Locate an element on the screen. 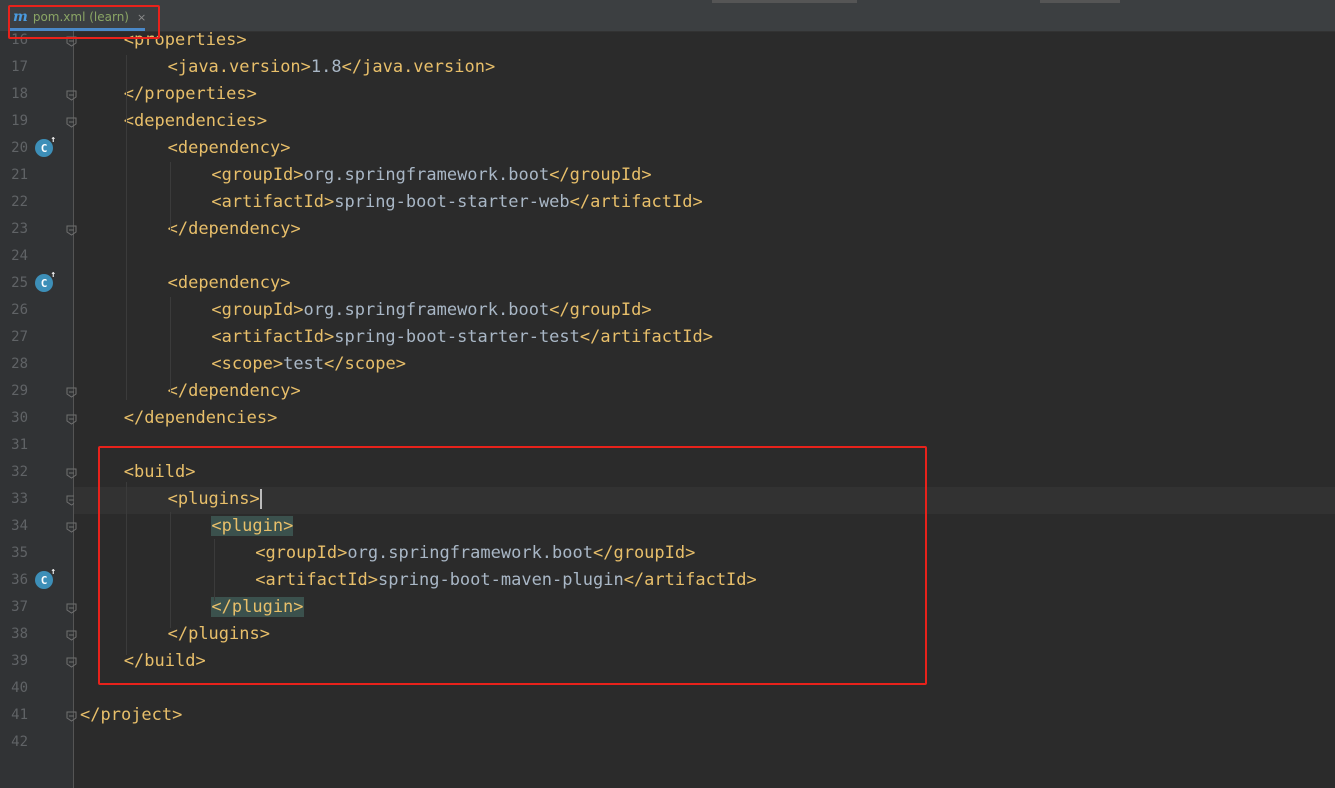  tab-pom-xml: m pom.xml (learn) × is located at coordinates (79, 17).